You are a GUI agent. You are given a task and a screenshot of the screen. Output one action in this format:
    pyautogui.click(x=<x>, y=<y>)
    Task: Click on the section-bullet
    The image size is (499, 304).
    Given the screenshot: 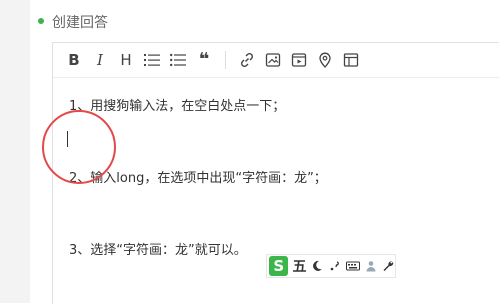 What is the action you would take?
    pyautogui.click(x=41, y=21)
    